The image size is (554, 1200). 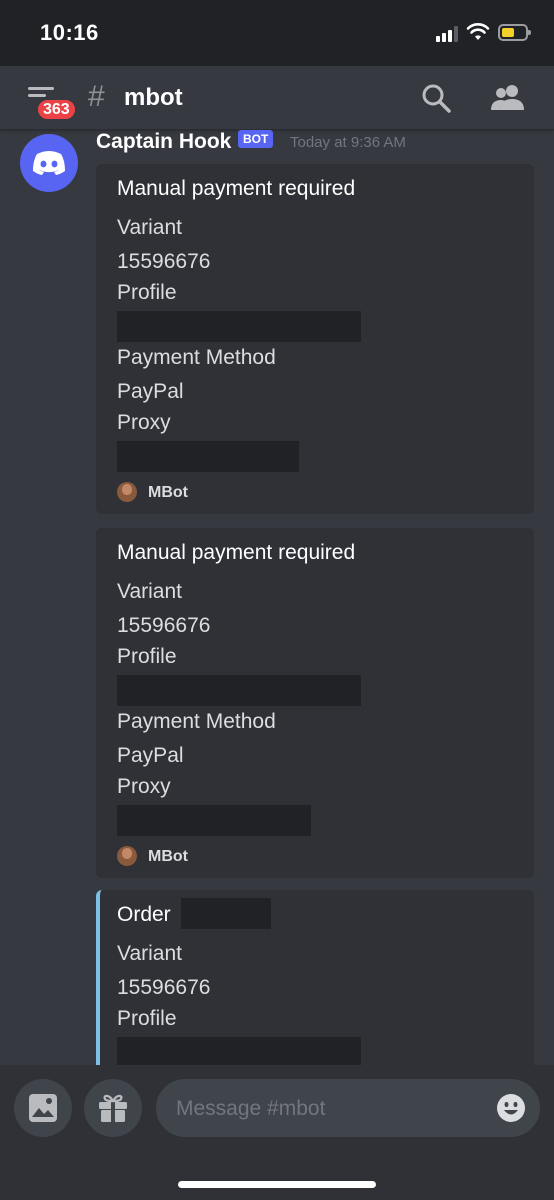 What do you see at coordinates (277, 98) in the screenshot?
I see `channel-header: 363 # mbot` at bounding box center [277, 98].